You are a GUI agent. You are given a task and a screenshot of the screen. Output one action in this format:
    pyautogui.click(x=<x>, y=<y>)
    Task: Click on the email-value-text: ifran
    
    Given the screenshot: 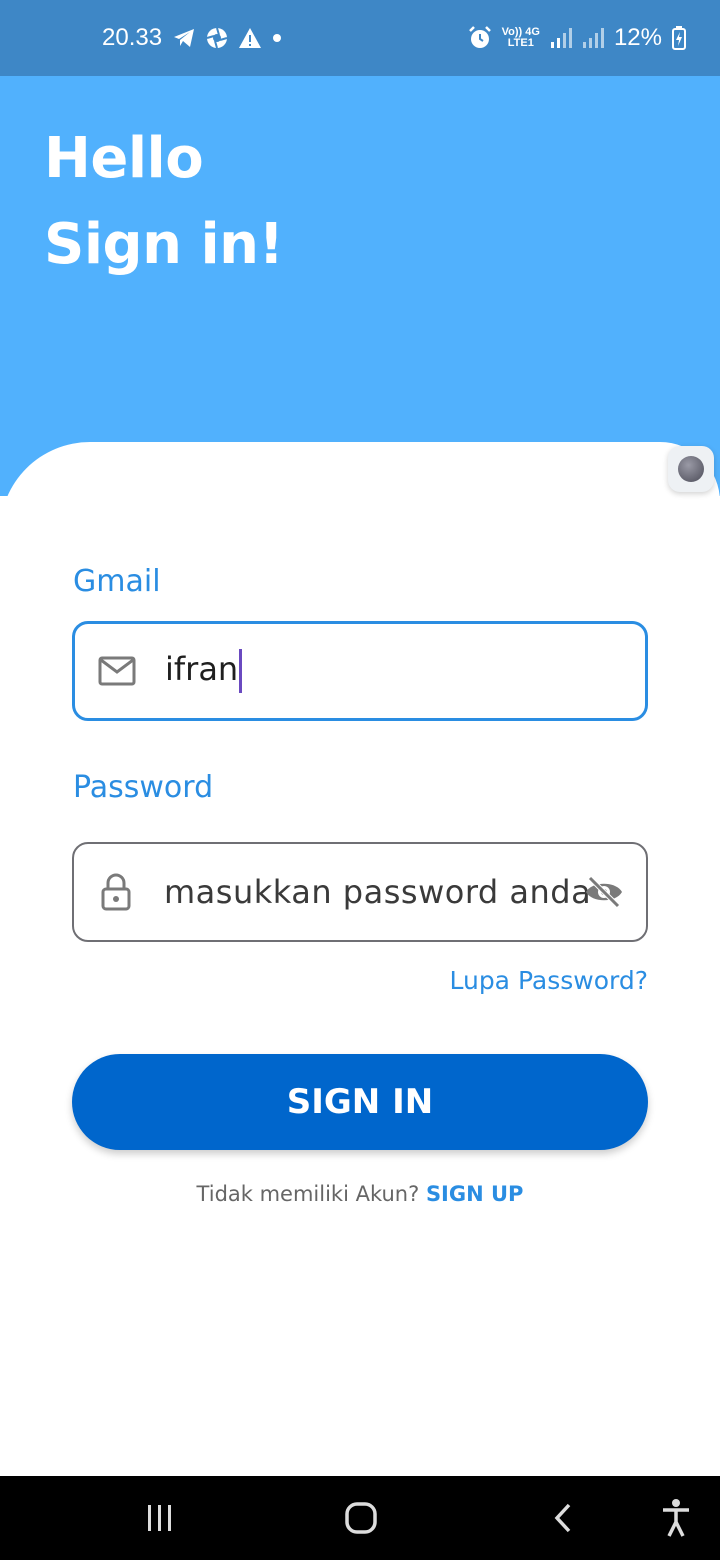 What is the action you would take?
    pyautogui.click(x=202, y=669)
    